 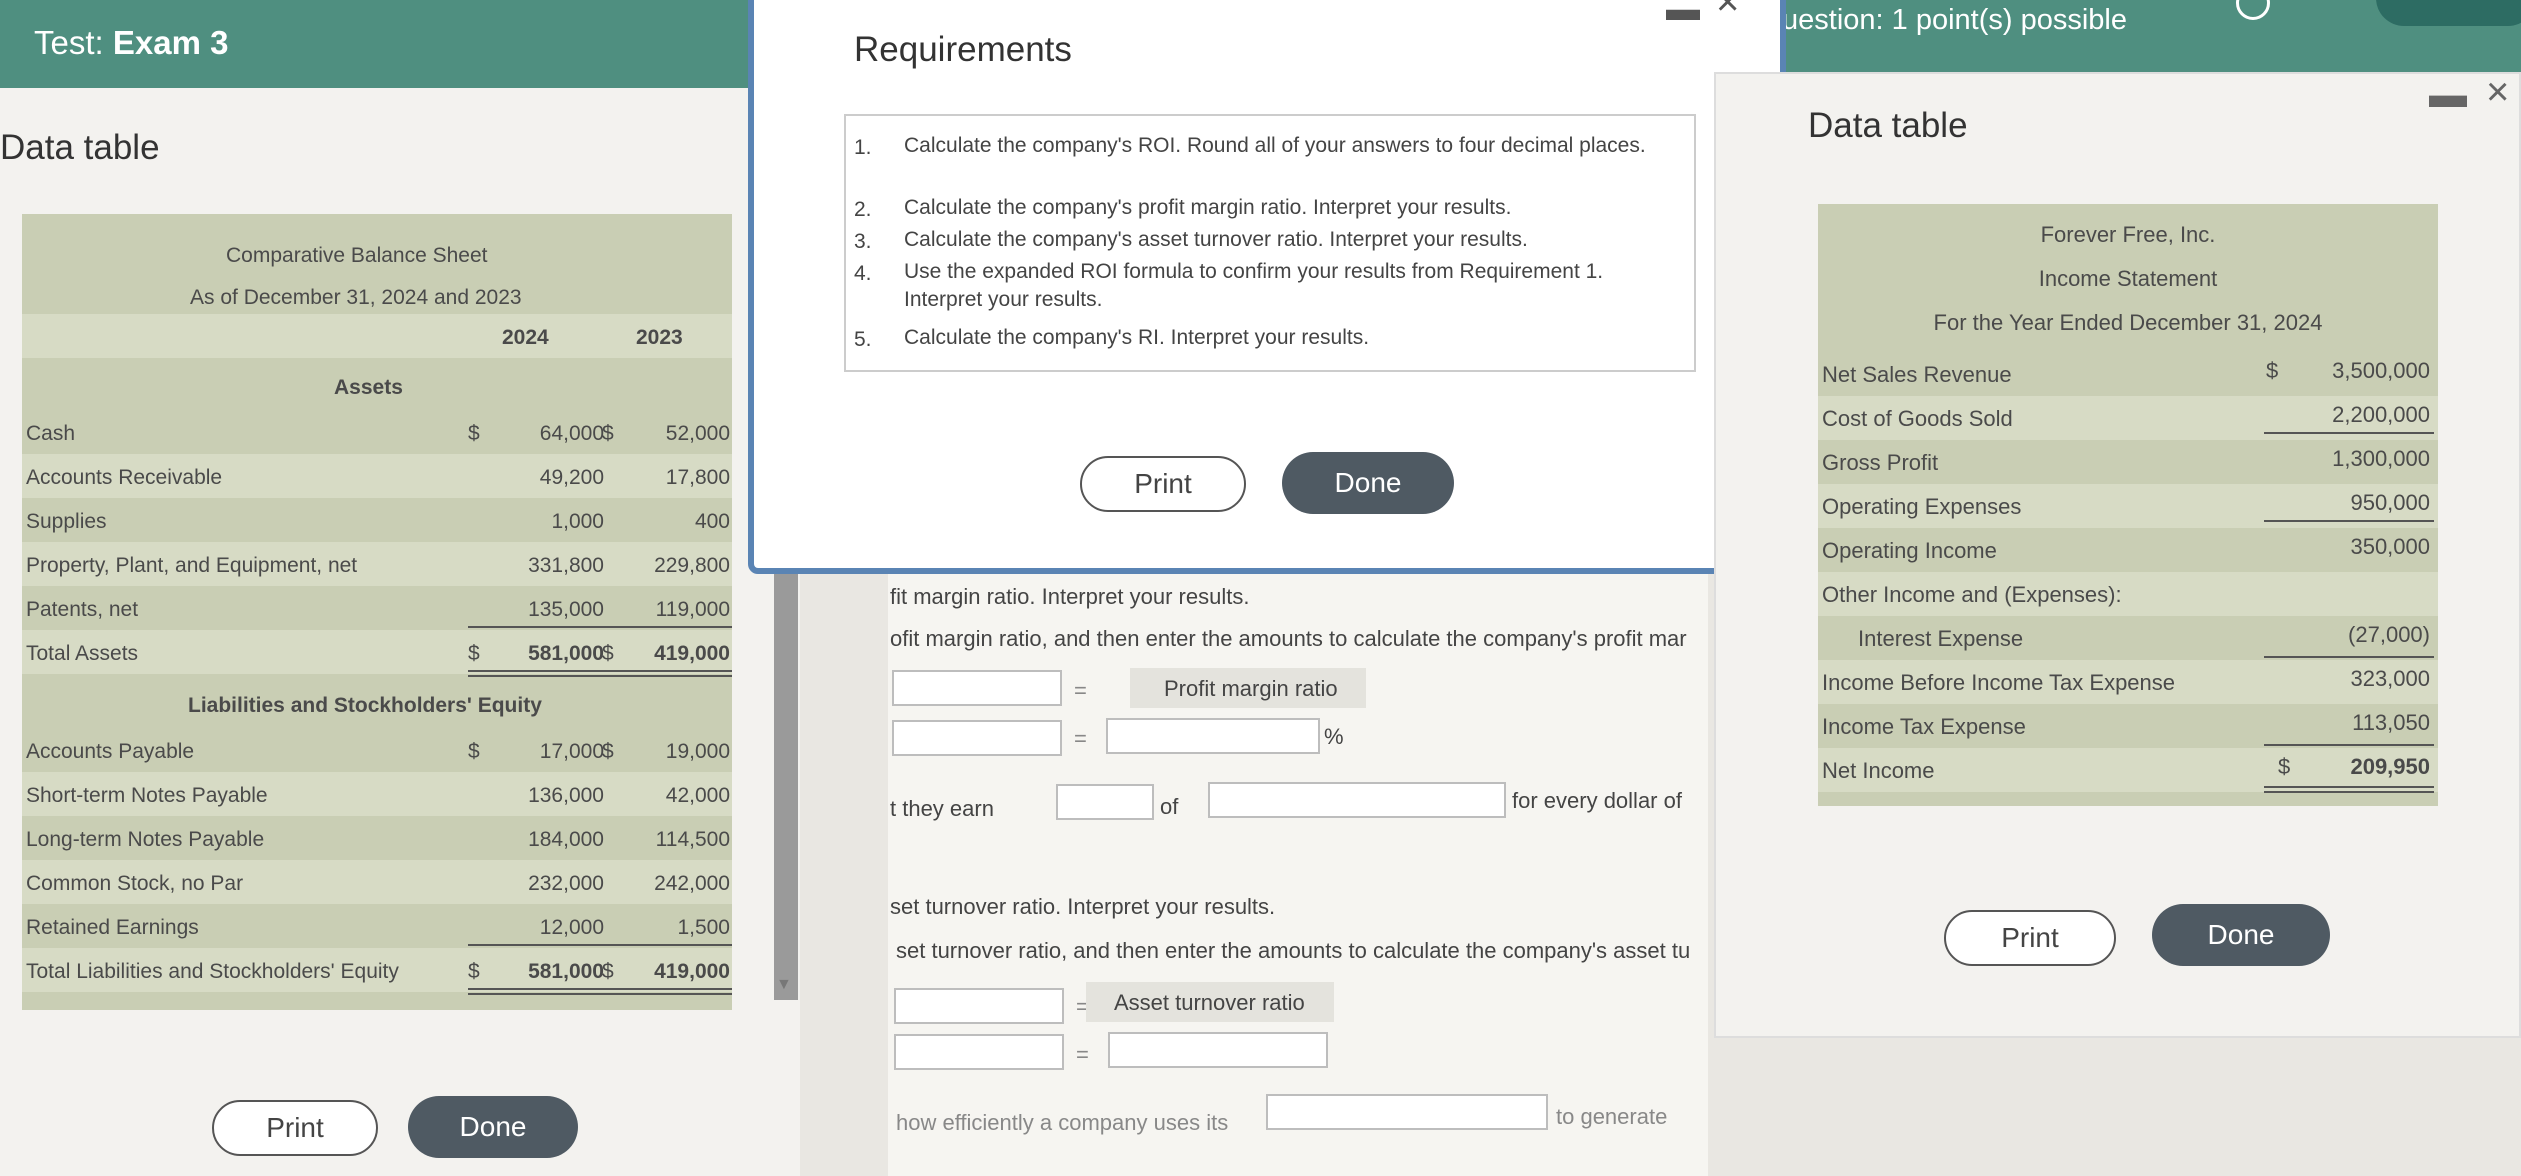 I want to click on value-2023: 19,000, so click(x=697, y=751).